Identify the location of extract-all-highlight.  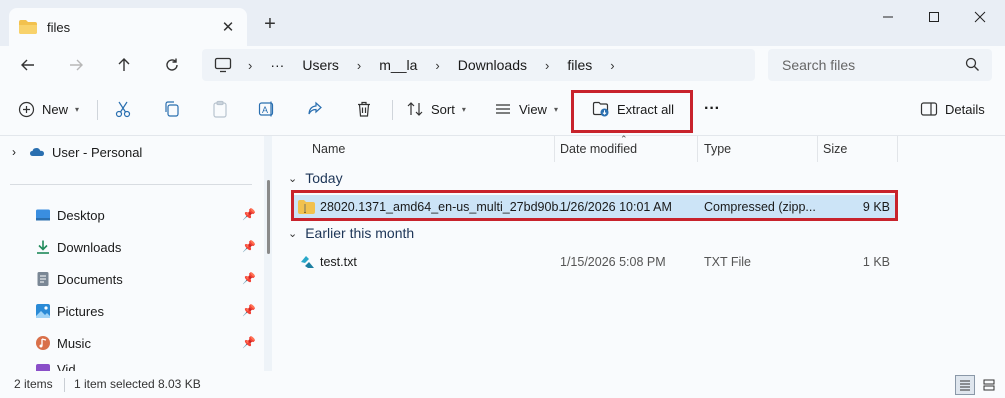
(632, 111).